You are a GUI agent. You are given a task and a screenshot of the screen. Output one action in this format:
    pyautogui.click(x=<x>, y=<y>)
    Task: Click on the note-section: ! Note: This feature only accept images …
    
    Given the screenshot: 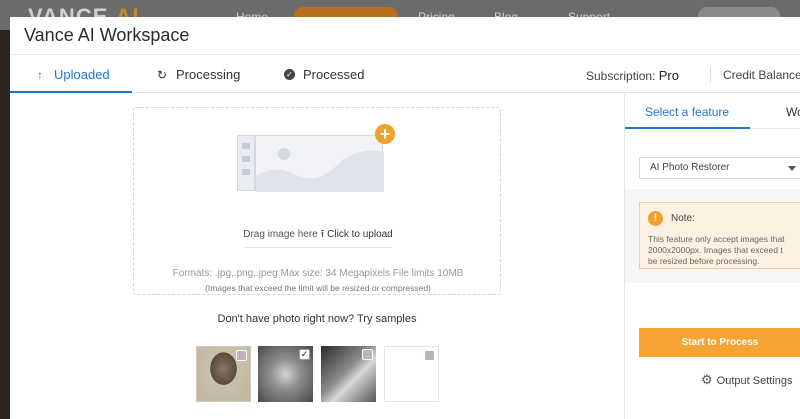 What is the action you would take?
    pyautogui.click(x=712, y=236)
    